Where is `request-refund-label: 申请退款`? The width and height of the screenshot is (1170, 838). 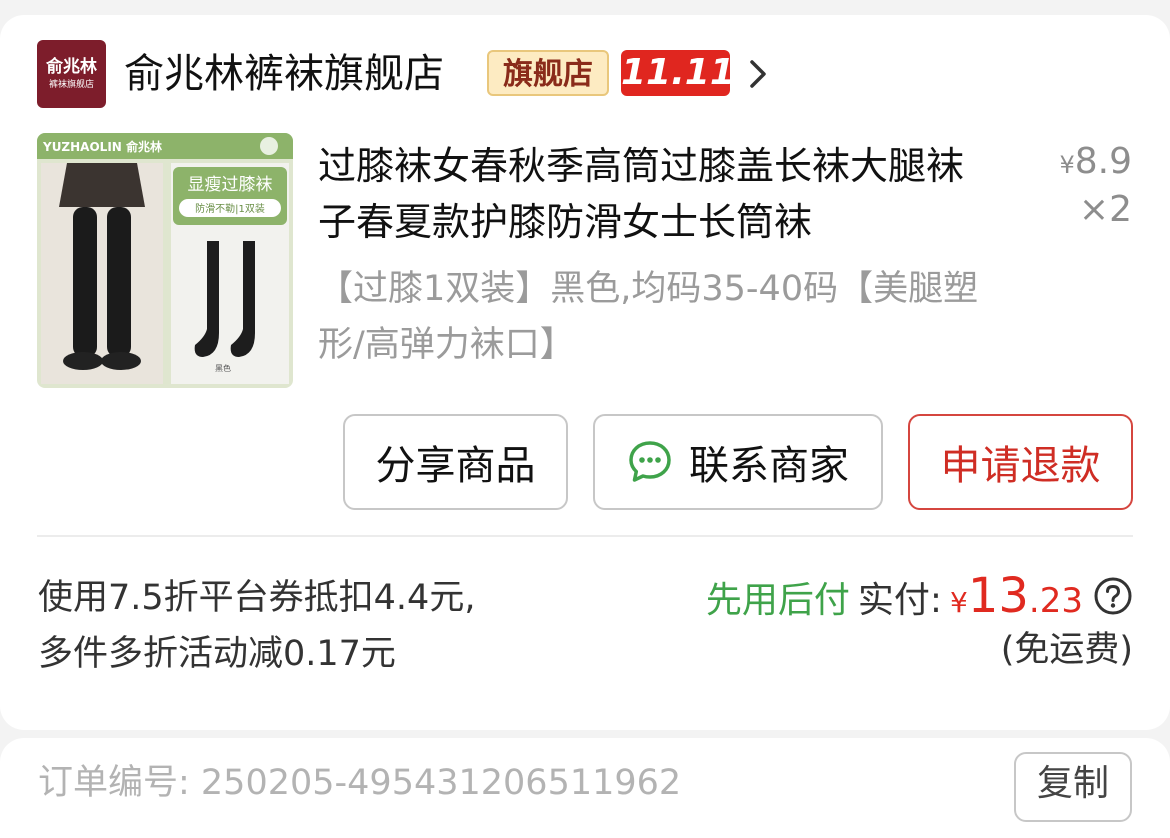 request-refund-label: 申请退款 is located at coordinates (1020, 466).